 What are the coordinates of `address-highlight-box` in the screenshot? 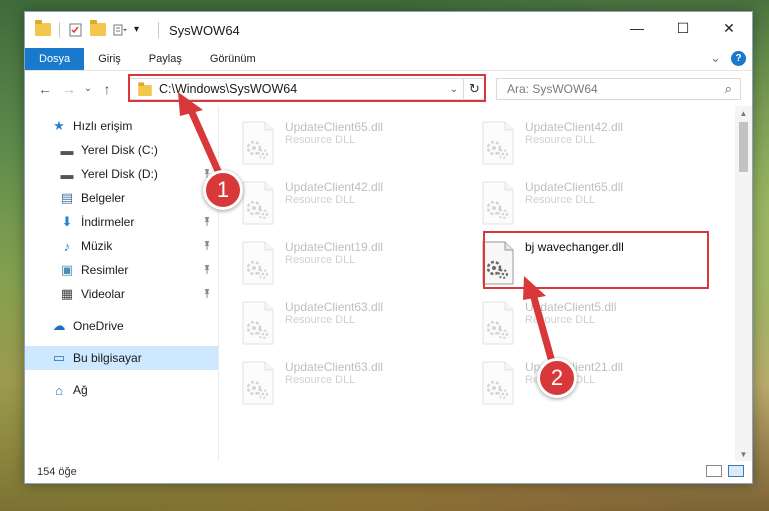 It's located at (307, 88).